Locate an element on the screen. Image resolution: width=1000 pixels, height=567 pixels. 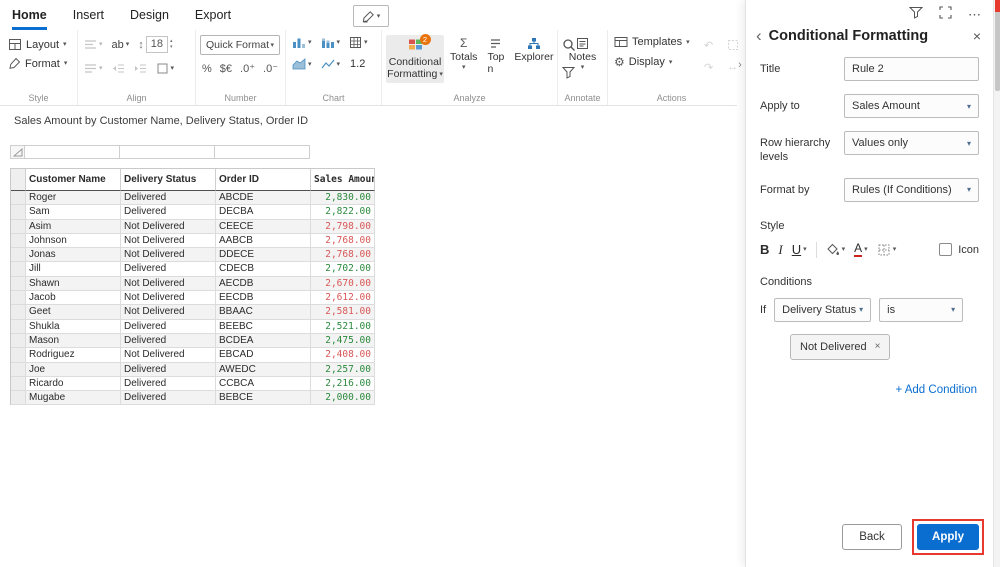
cell-order-id: BCDEA is located at coordinates (263, 341).